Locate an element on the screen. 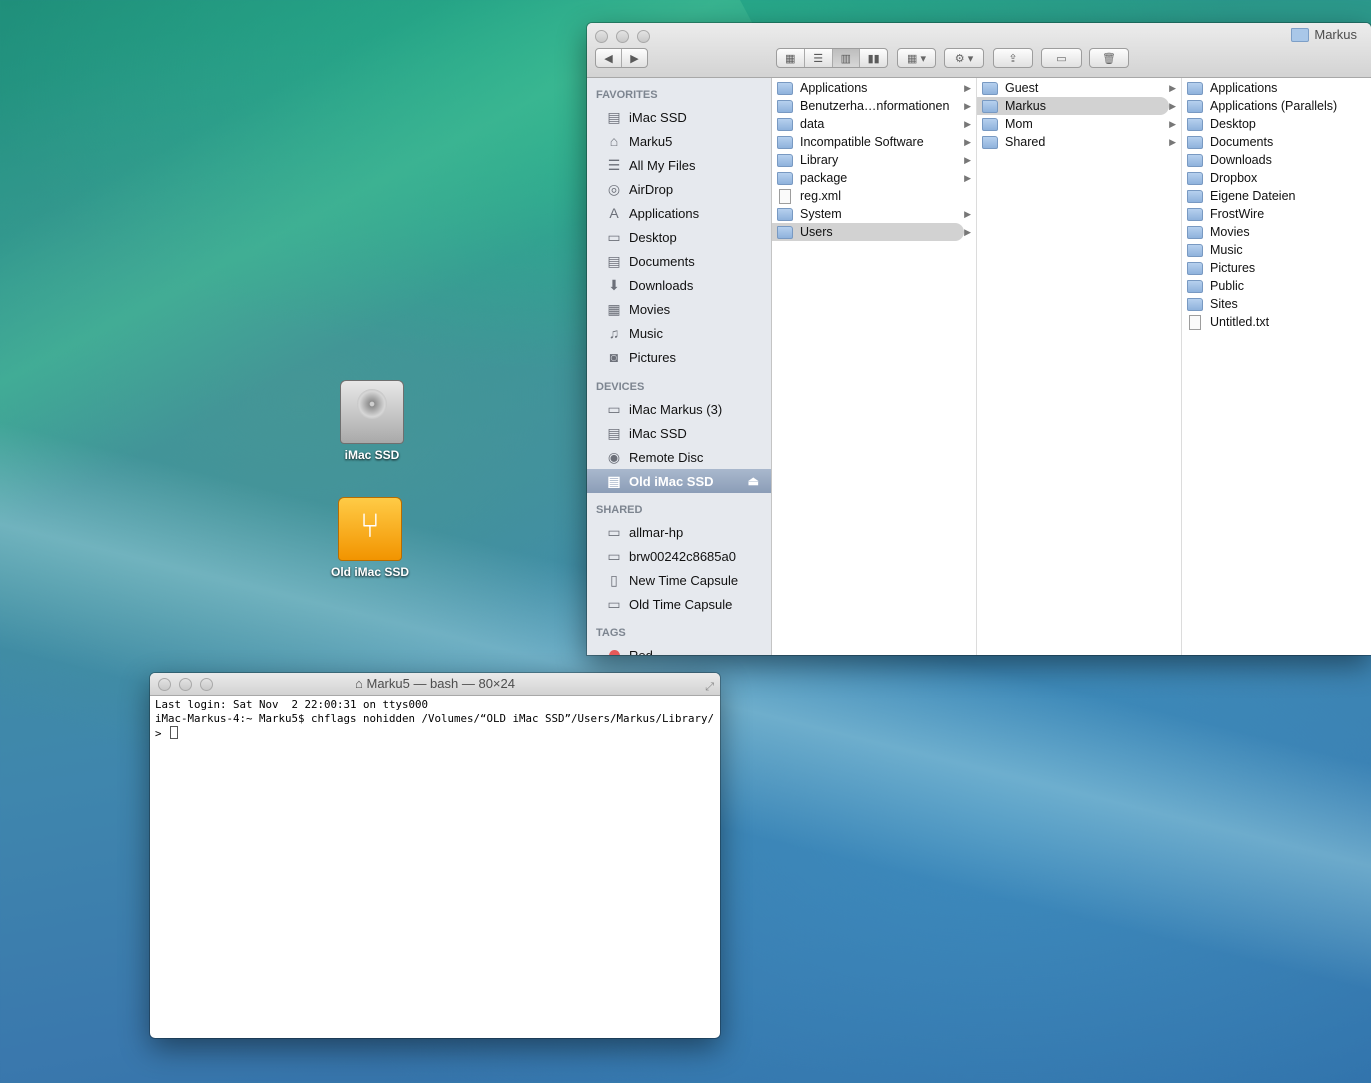 The image size is (1371, 1083). list-item: Benutzerha…nformationen ▶ is located at coordinates (874, 106).